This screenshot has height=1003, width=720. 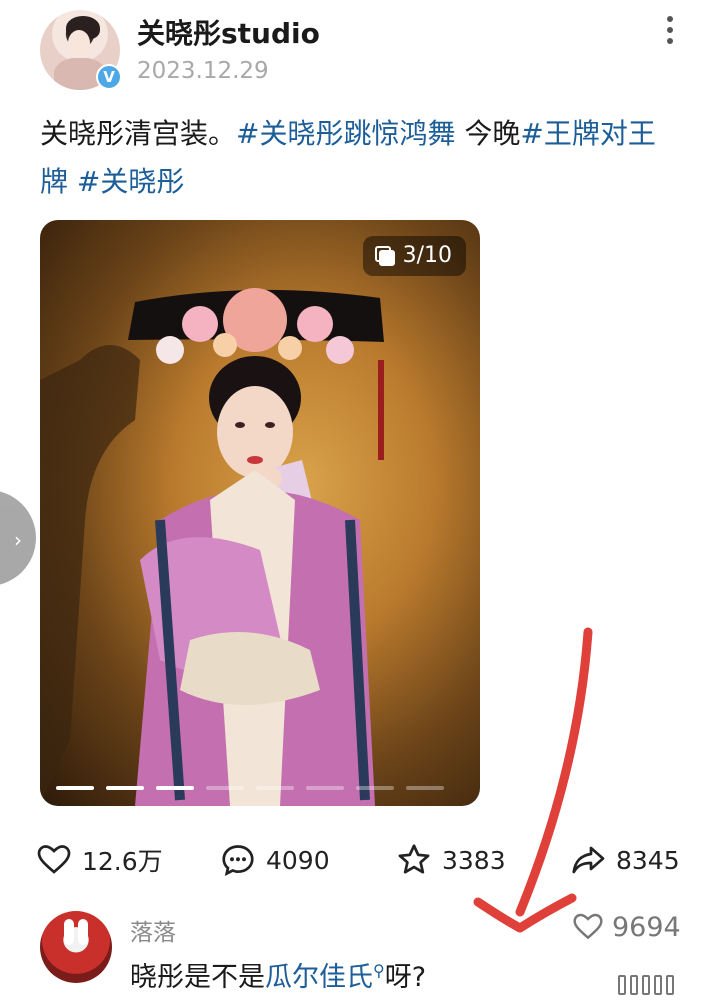 What do you see at coordinates (238, 860) in the screenshot?
I see `comment-icon` at bounding box center [238, 860].